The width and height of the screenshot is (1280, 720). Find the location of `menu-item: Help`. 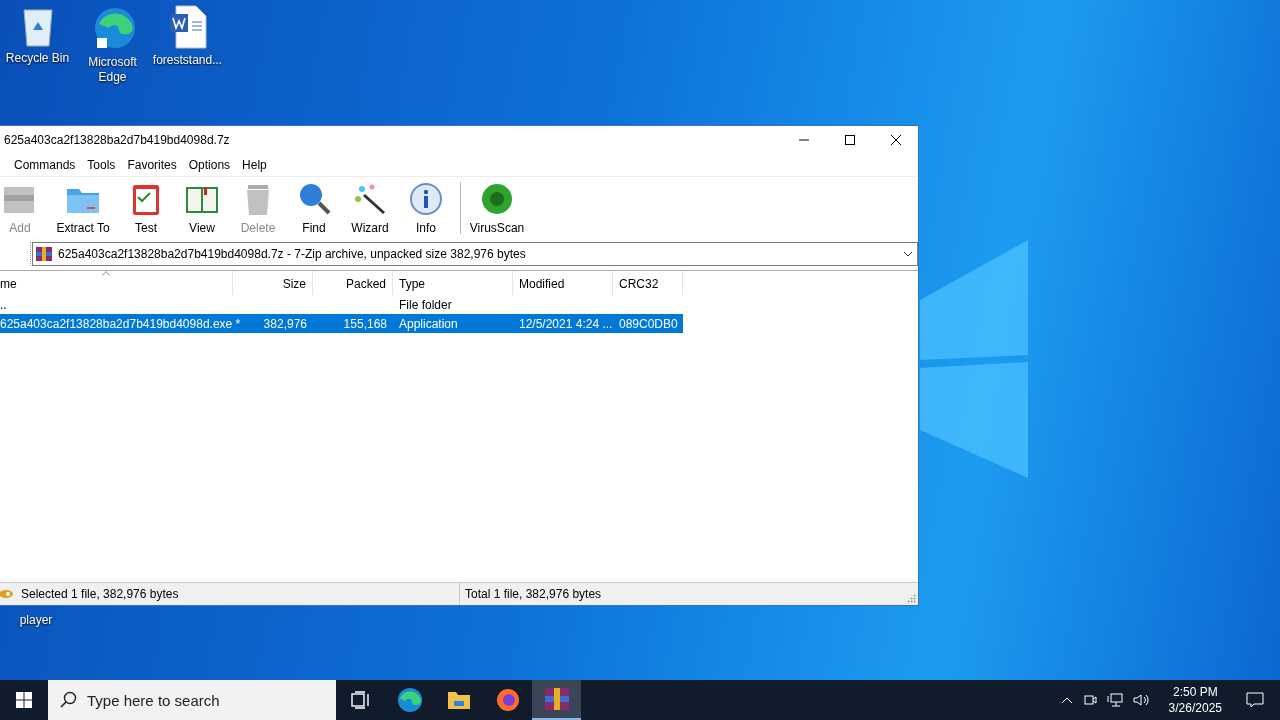

menu-item: Help is located at coordinates (254, 165).